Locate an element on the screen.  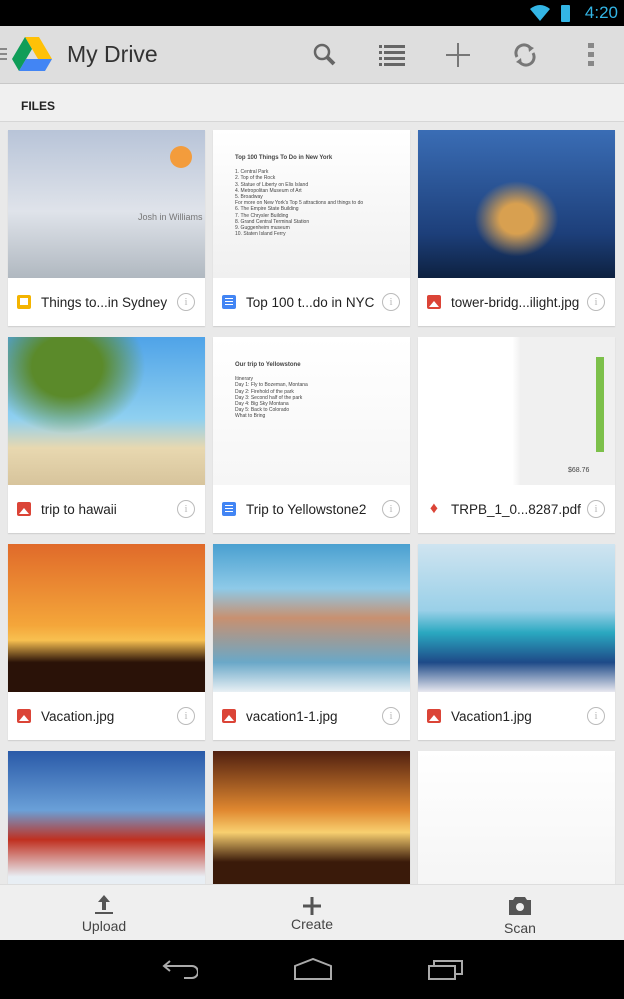
file-name: vacation1-1.jpg is located at coordinates (292, 716).